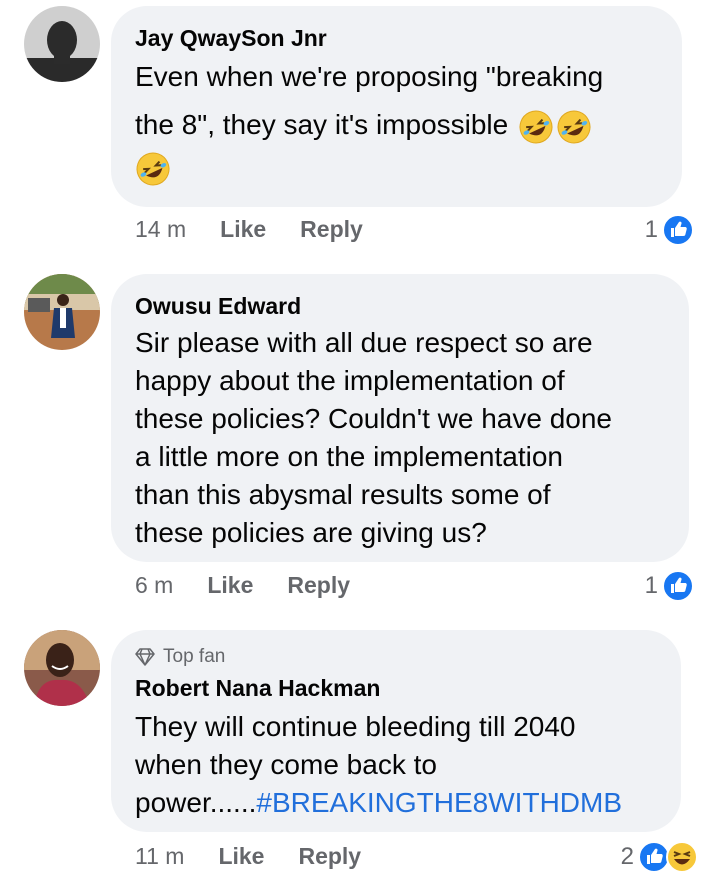  What do you see at coordinates (349, 456) in the screenshot?
I see `comment-text-line: a little more on the implementation` at bounding box center [349, 456].